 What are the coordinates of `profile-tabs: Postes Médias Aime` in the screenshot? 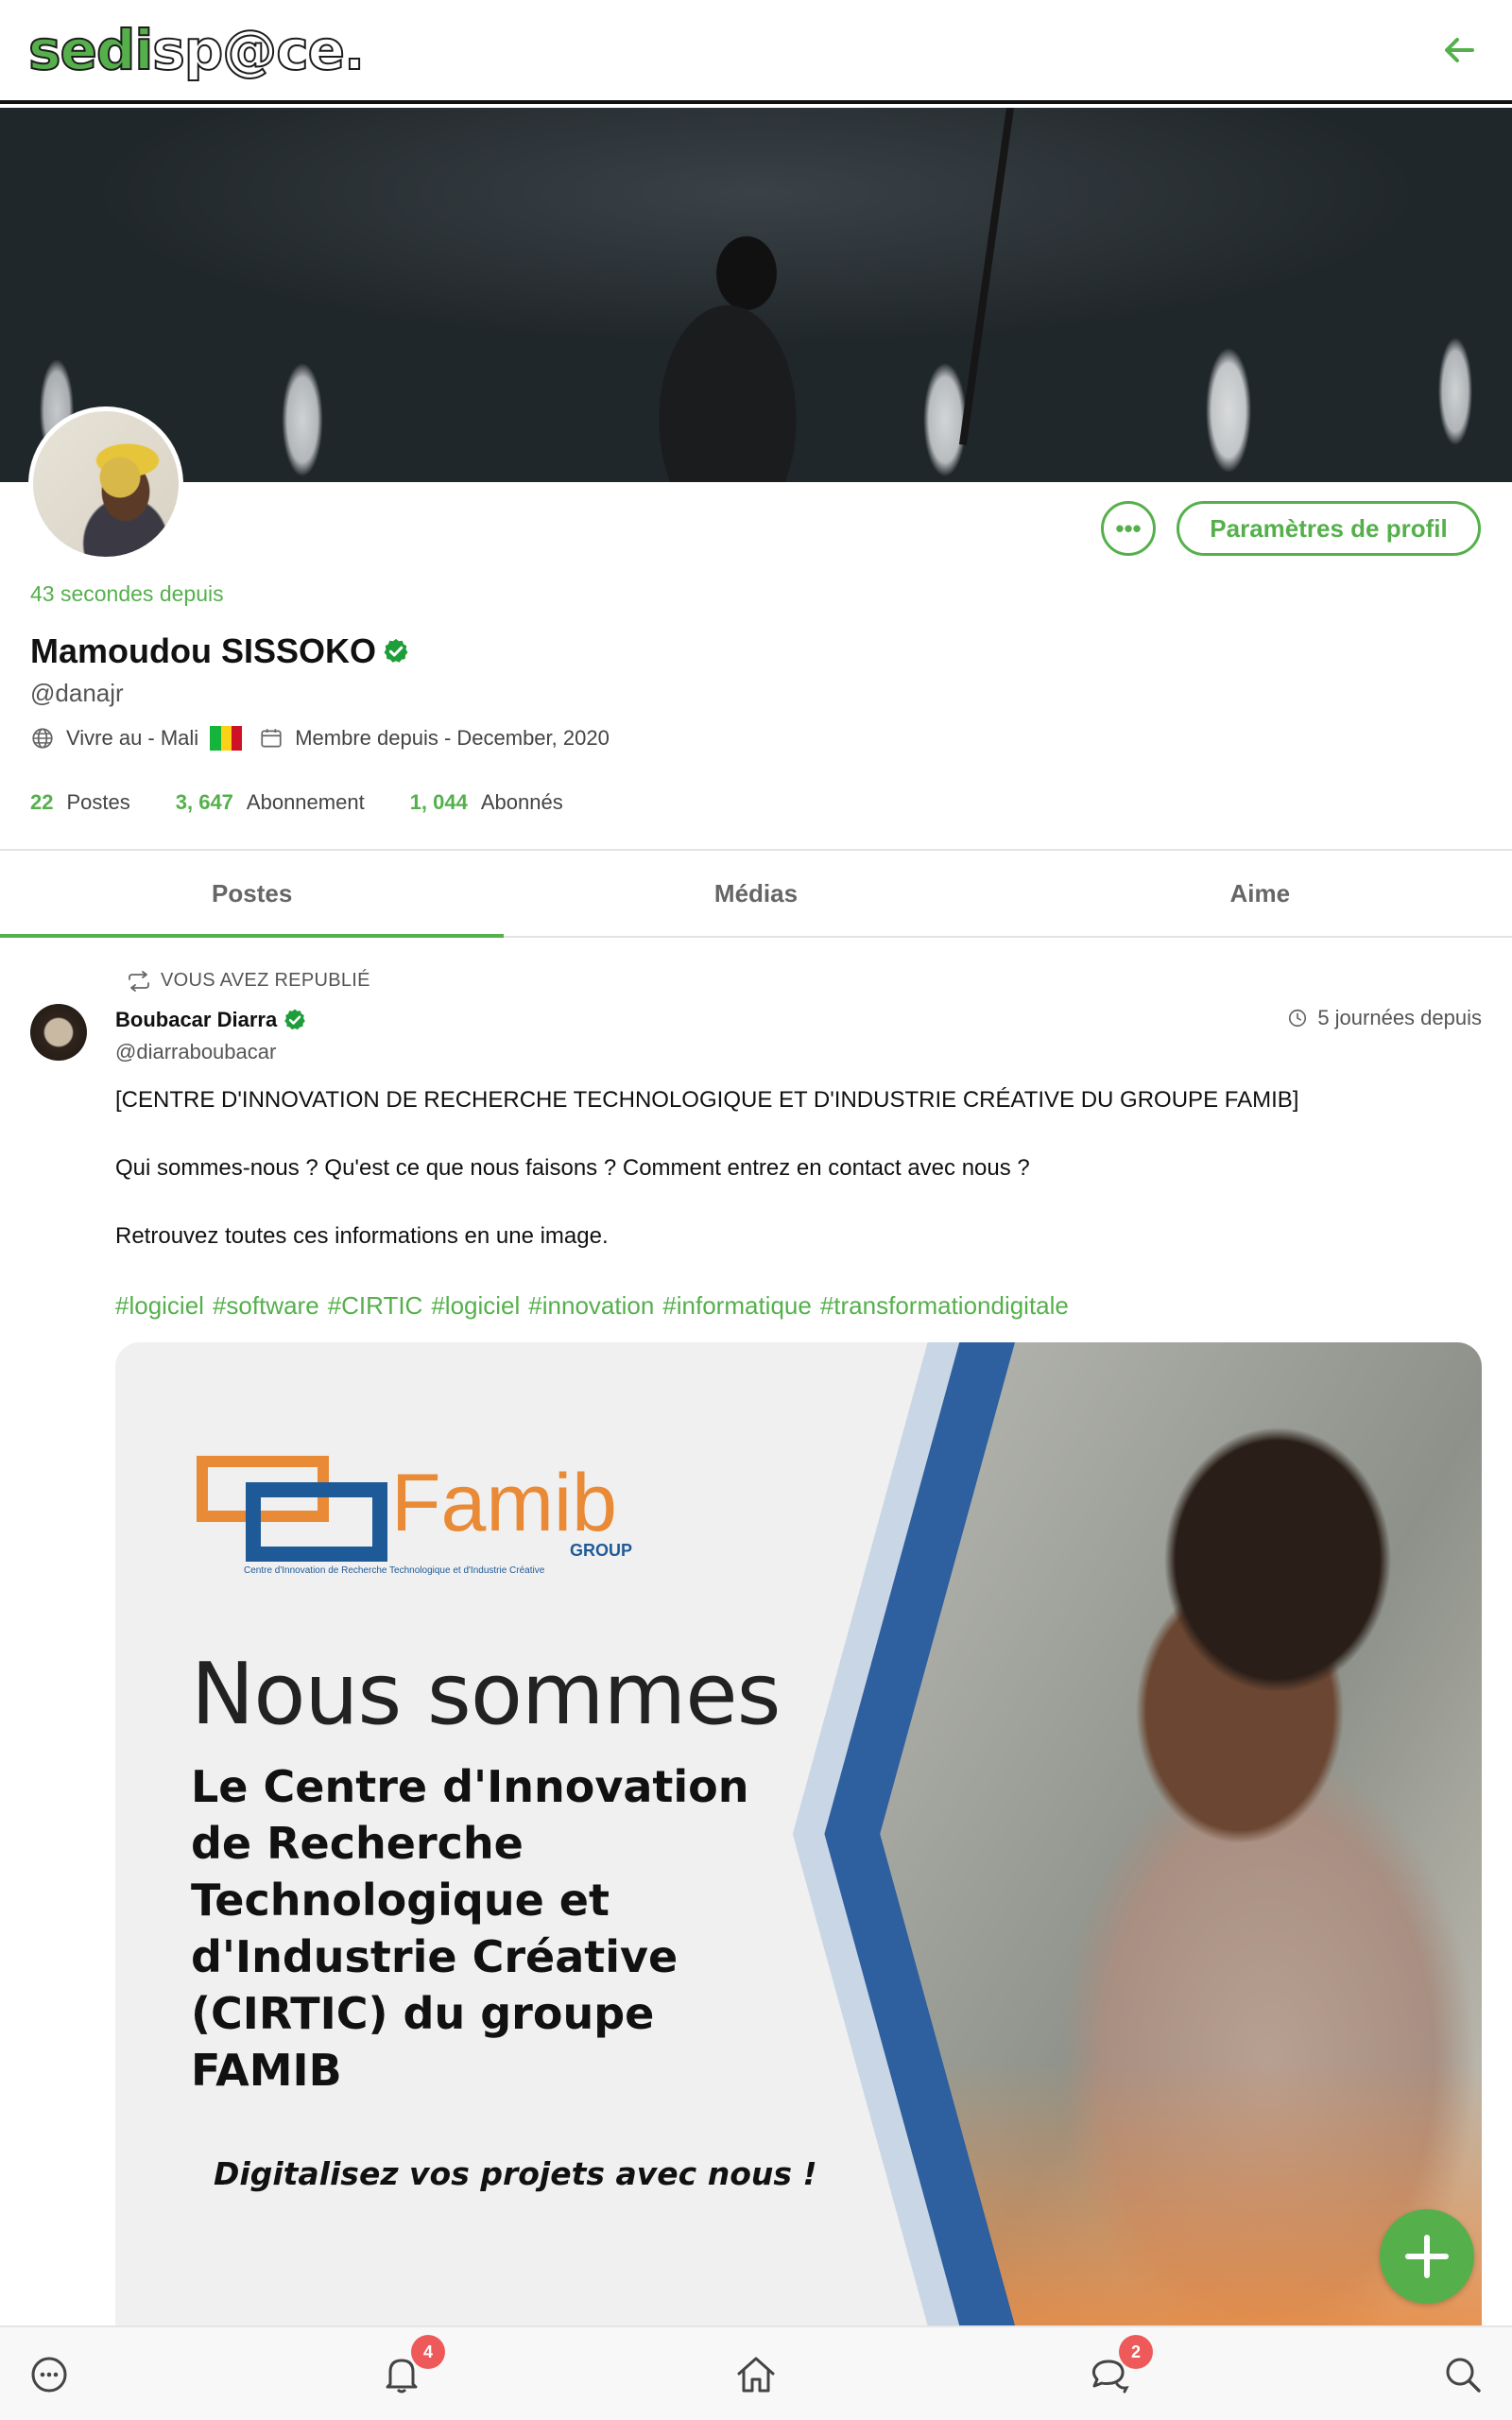 It's located at (756, 895).